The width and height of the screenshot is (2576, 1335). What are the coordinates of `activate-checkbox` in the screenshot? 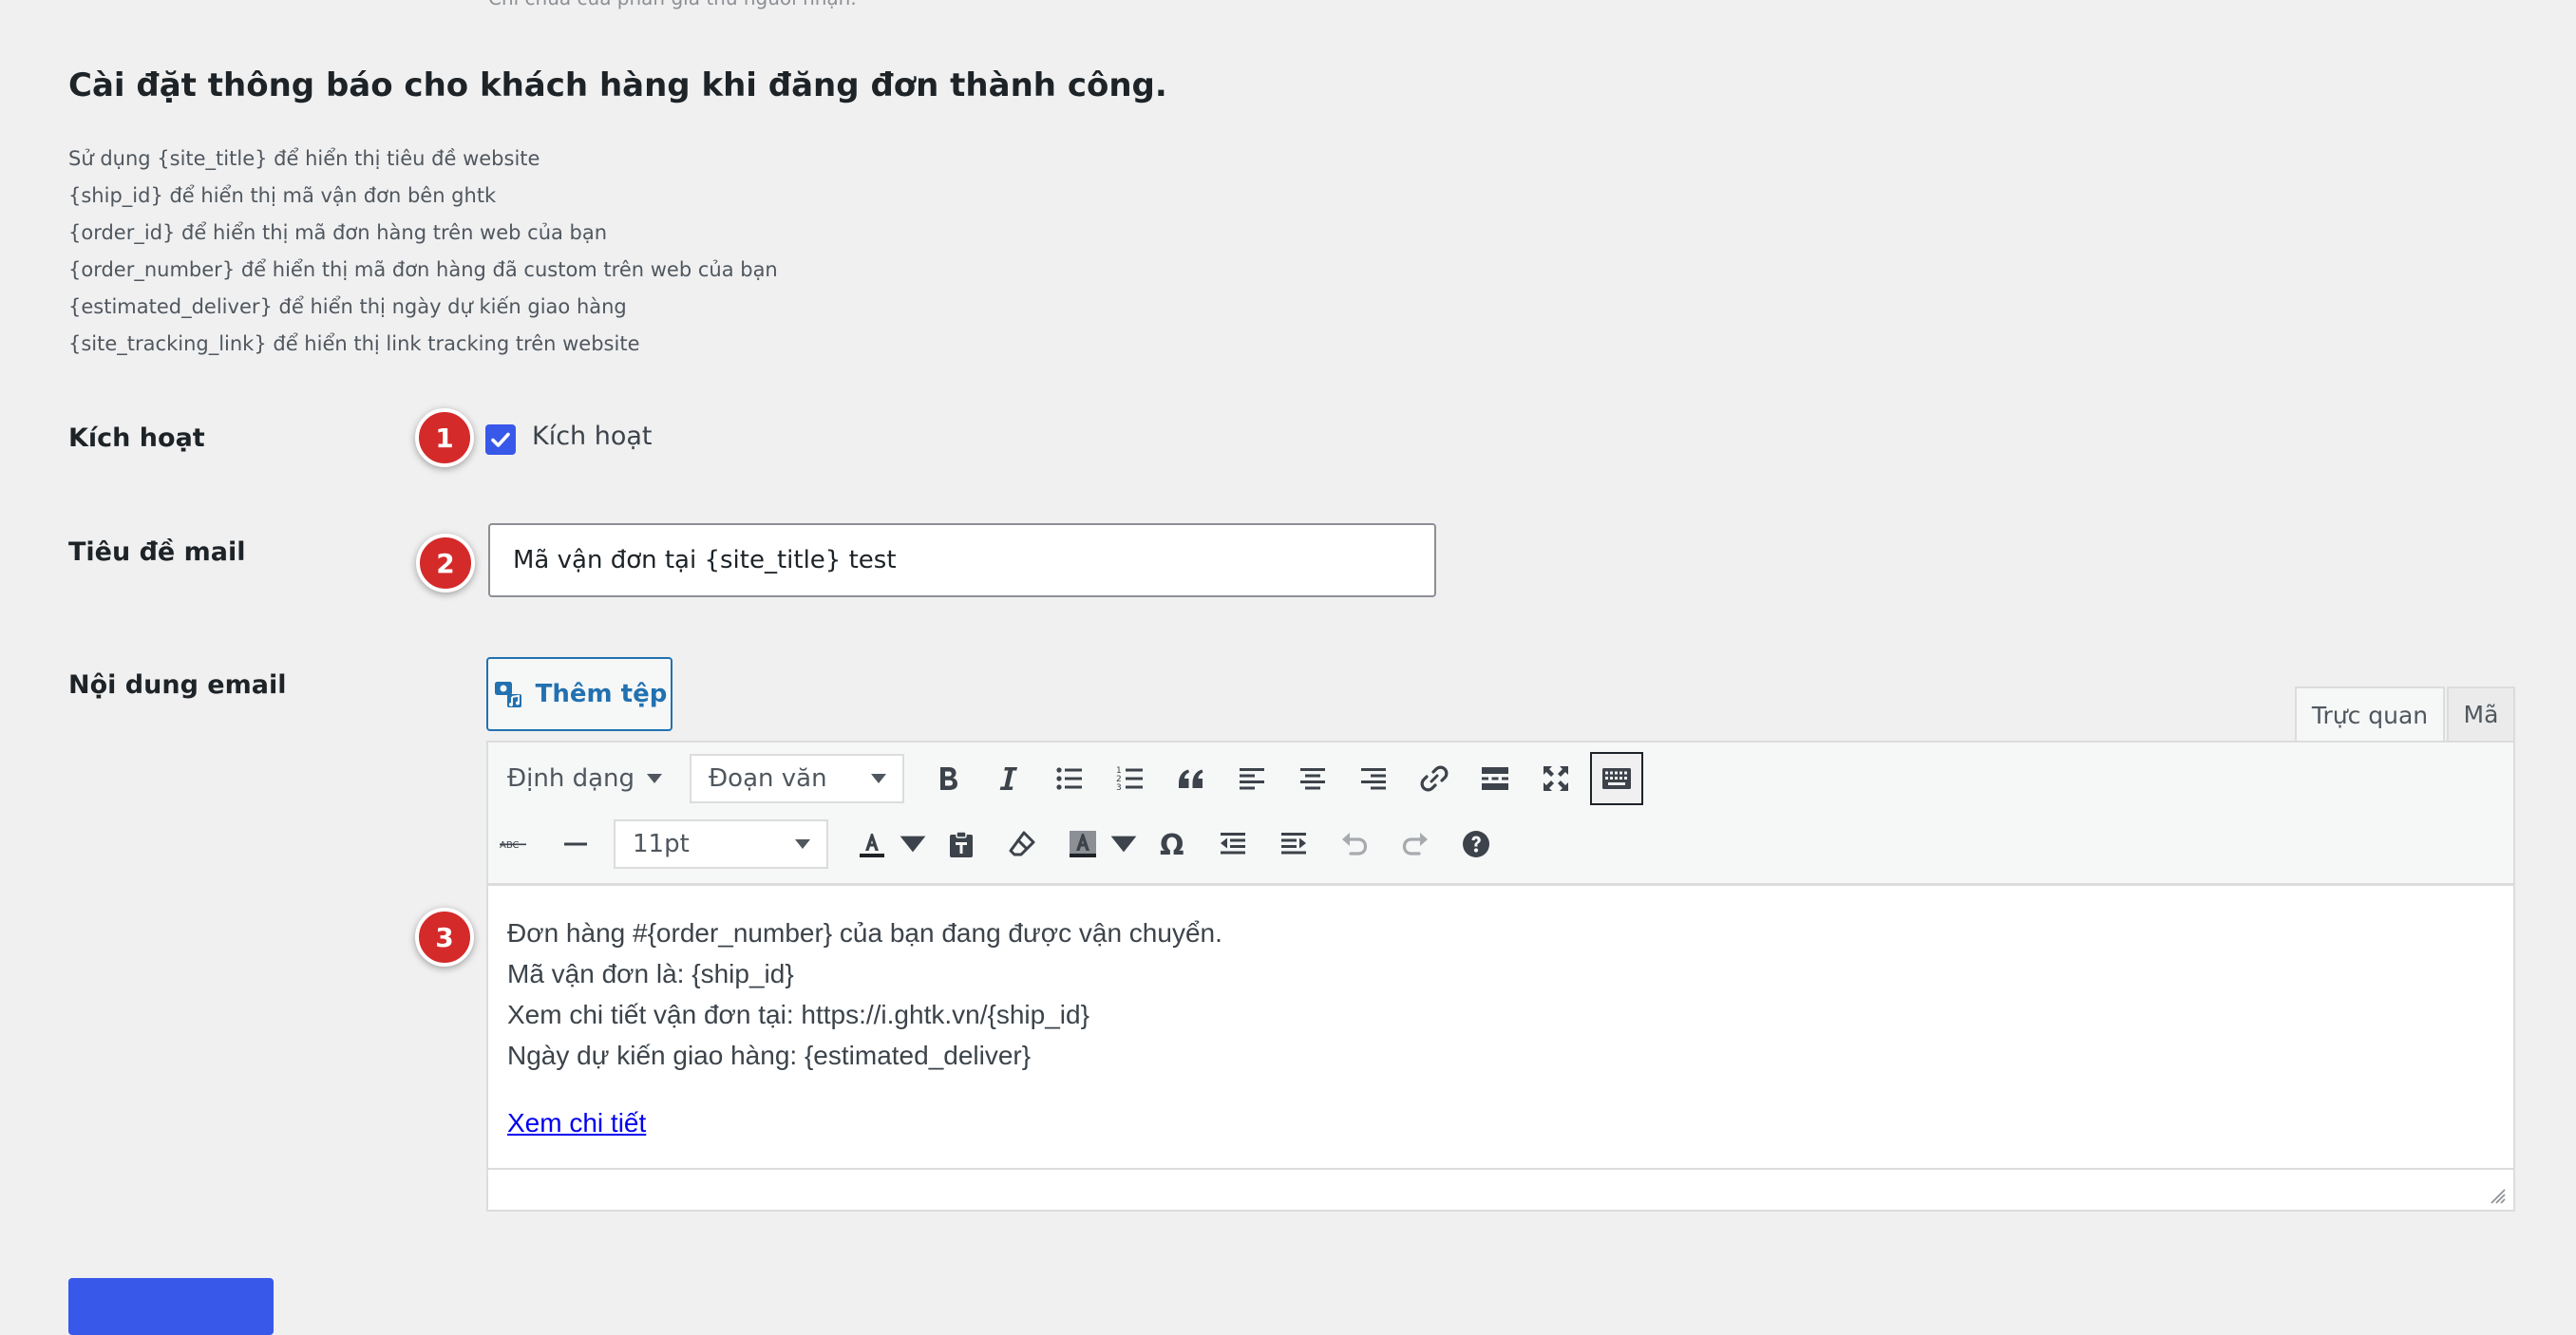 It's located at (500, 440).